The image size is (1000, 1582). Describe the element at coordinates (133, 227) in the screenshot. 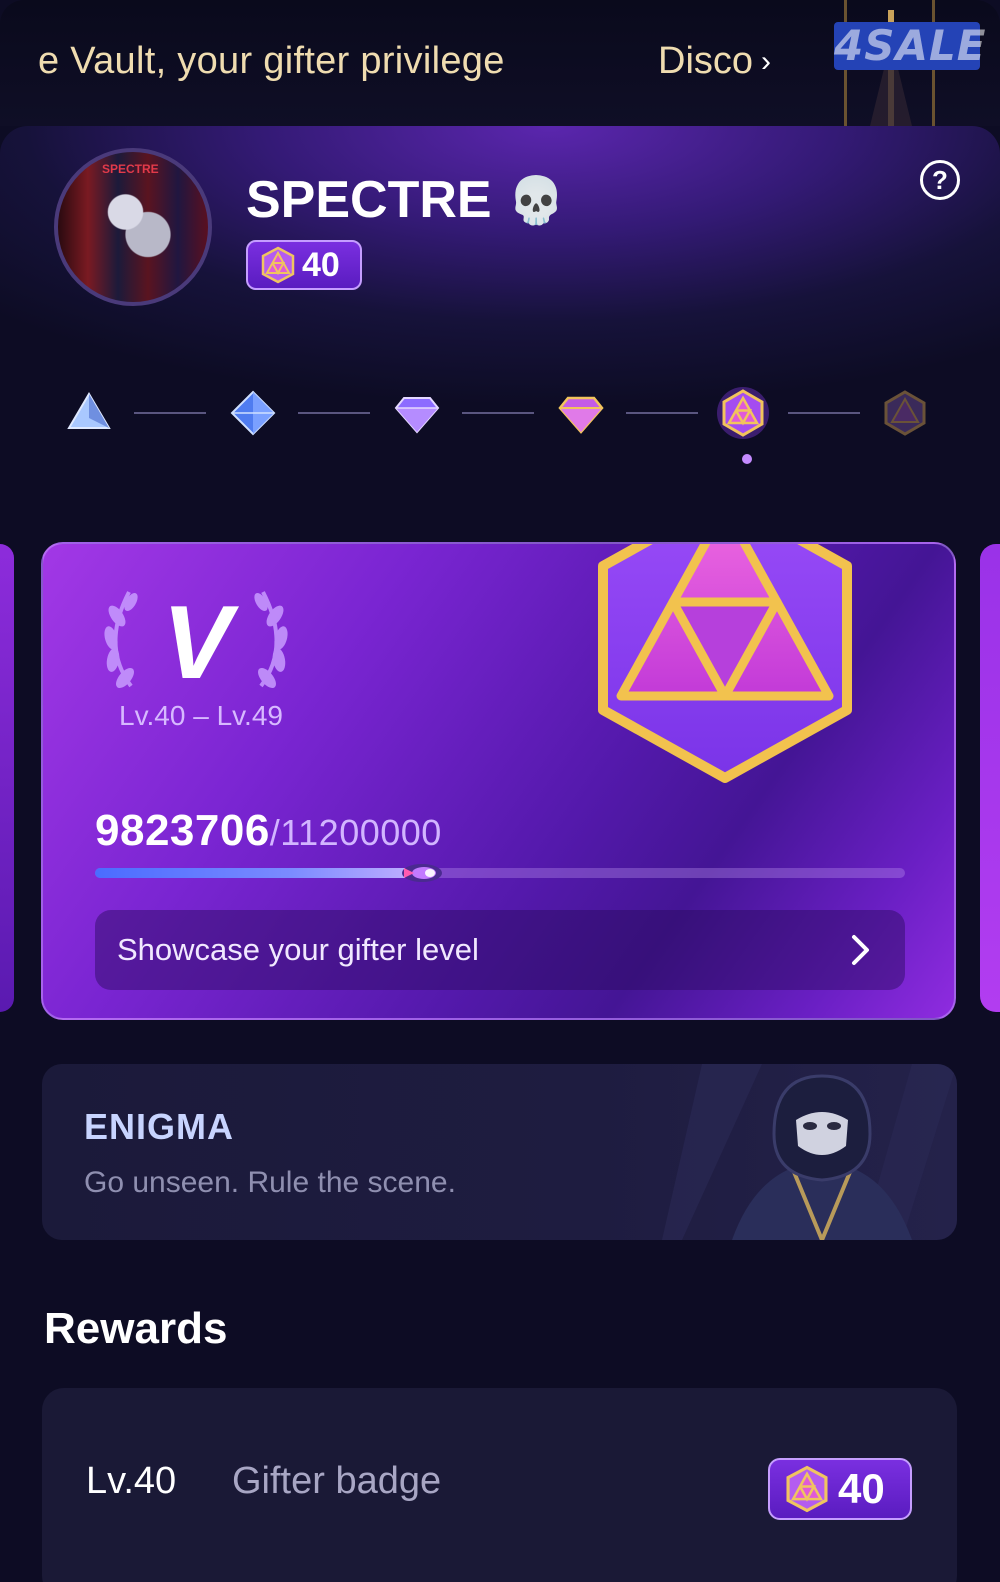

I see `avatar: SPECTRE` at that location.